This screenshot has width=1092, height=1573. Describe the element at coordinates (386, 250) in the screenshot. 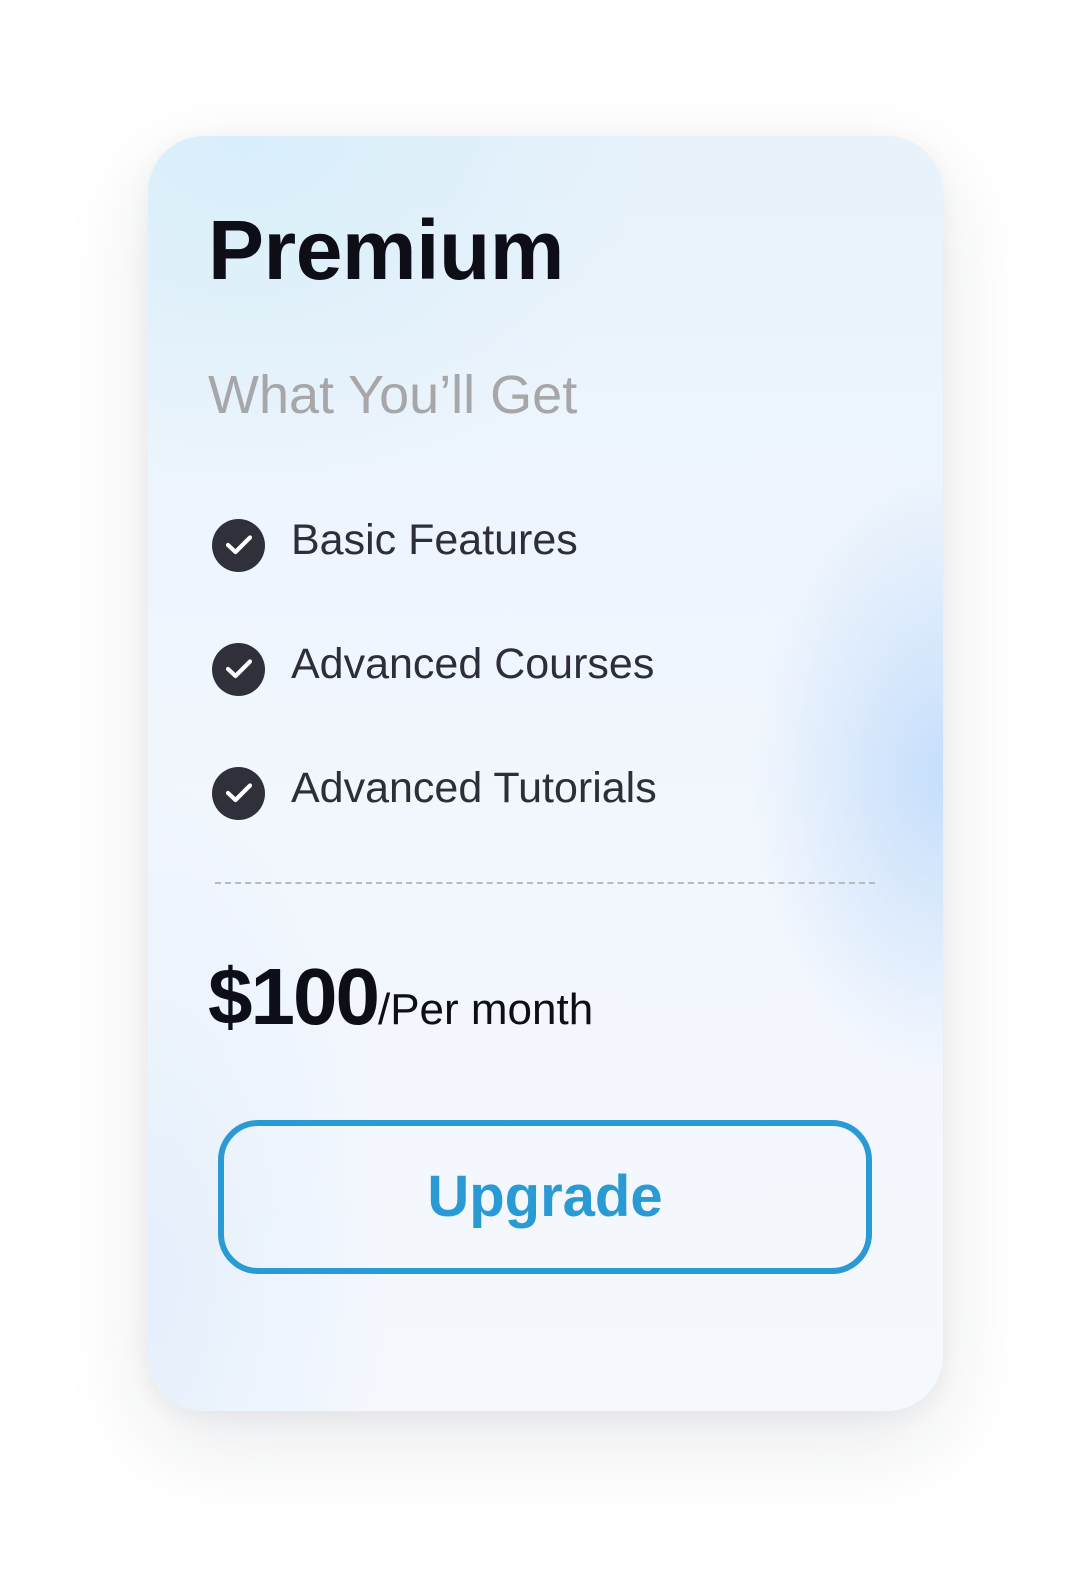

I see `plan-title: Premium` at that location.